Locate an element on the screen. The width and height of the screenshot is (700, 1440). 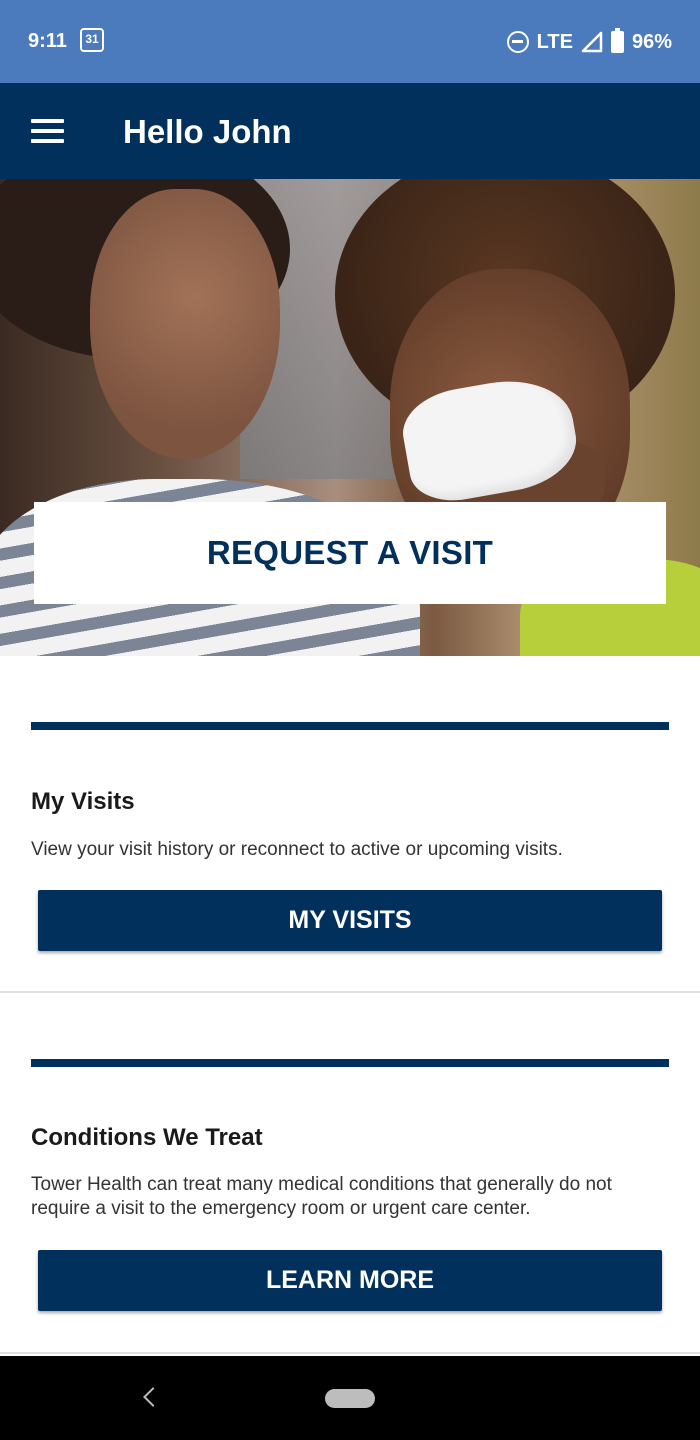
network-type: LTE is located at coordinates (554, 41).